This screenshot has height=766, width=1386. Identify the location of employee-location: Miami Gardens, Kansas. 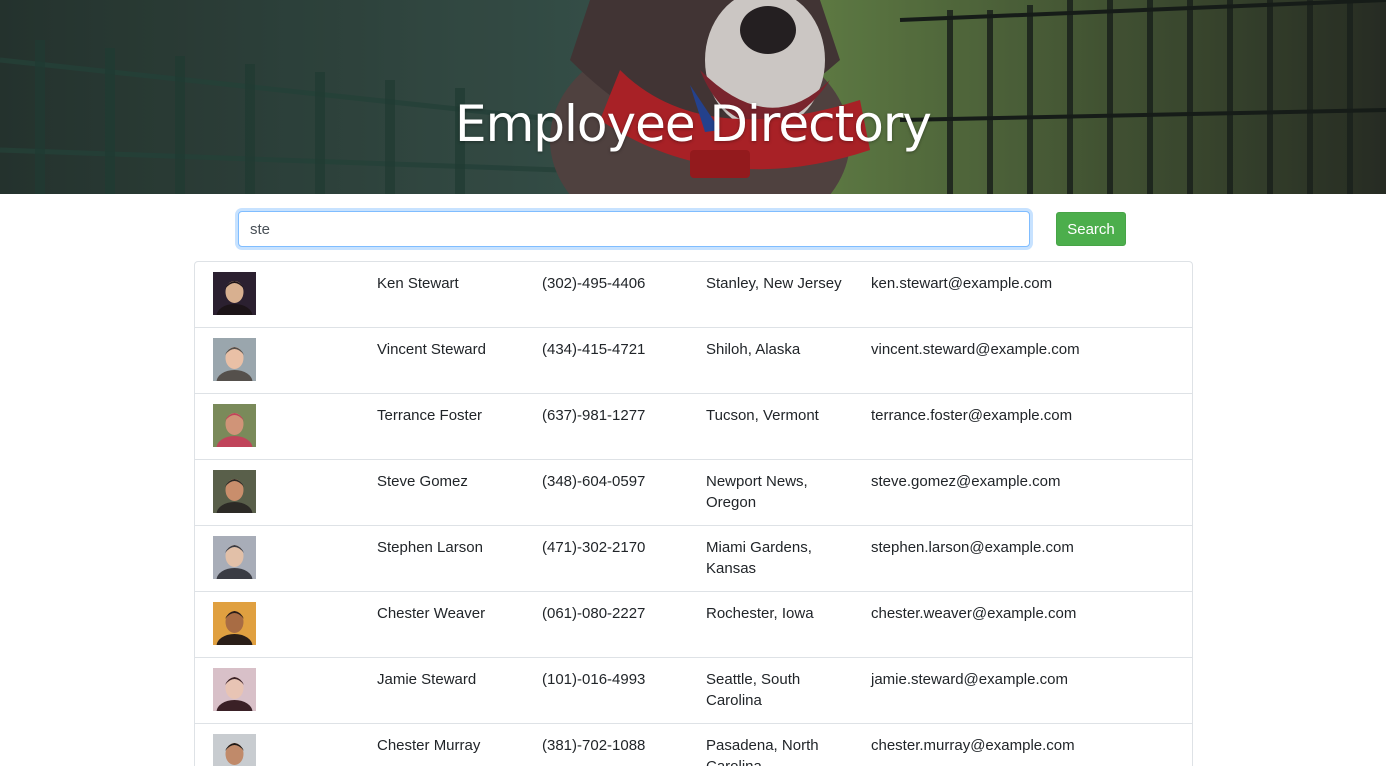
(759, 558).